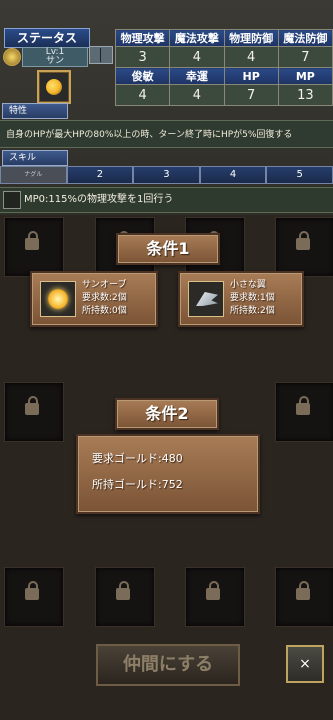 The width and height of the screenshot is (333, 720). I want to click on skill-tabs: ナグル 2 3 4 5, so click(166, 175).